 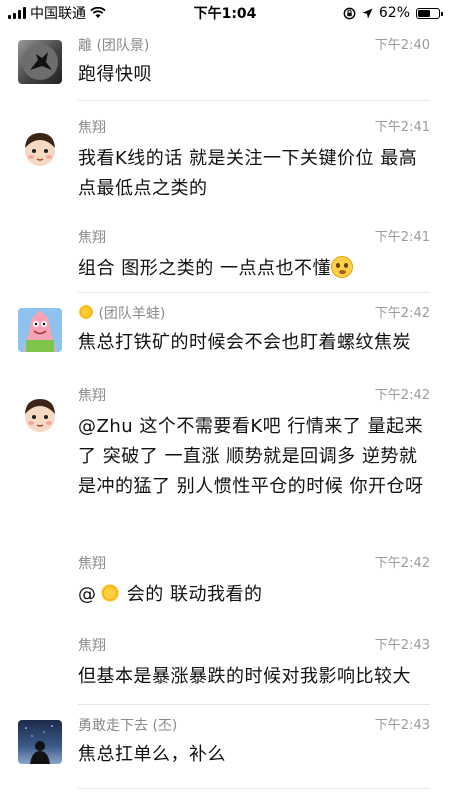 I want to click on dark-figure-avatar, so click(x=40, y=62).